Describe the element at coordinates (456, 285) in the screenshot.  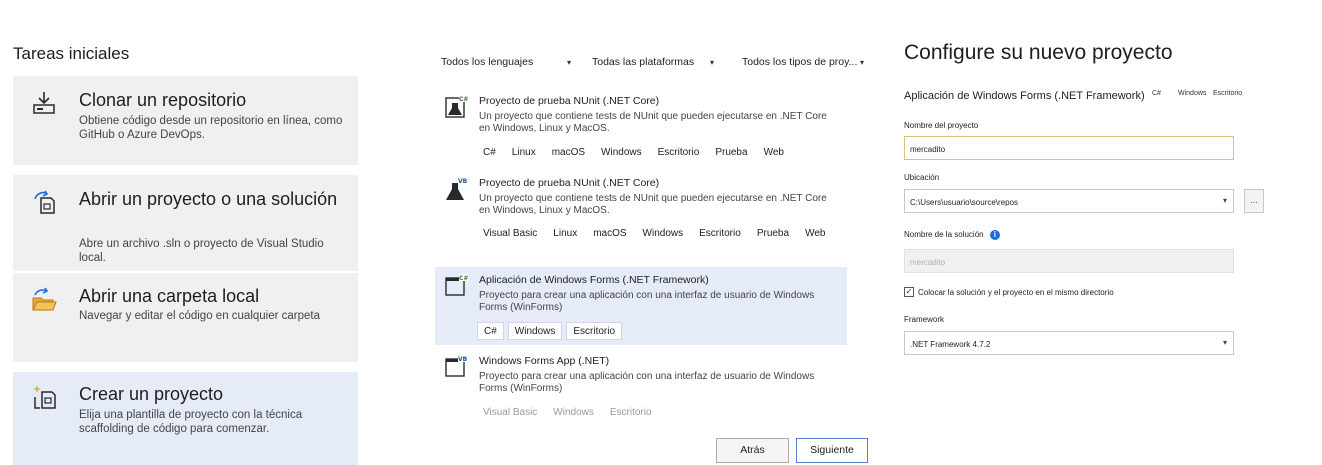
I see `csharp-winforms-icon: C#` at that location.